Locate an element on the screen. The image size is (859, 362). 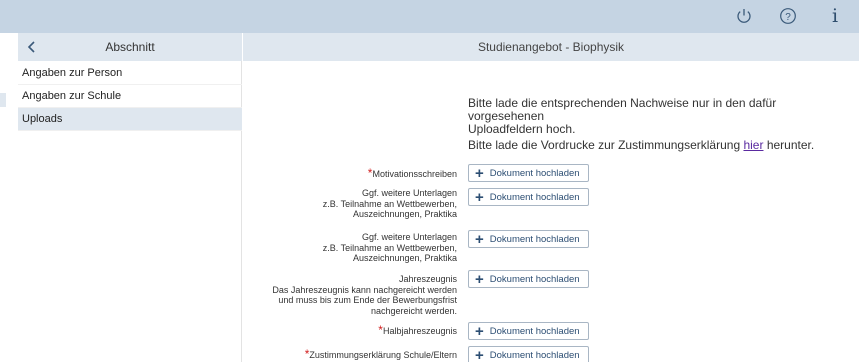
upload-button-annual-report: + Dokument hochladen is located at coordinates (528, 279).